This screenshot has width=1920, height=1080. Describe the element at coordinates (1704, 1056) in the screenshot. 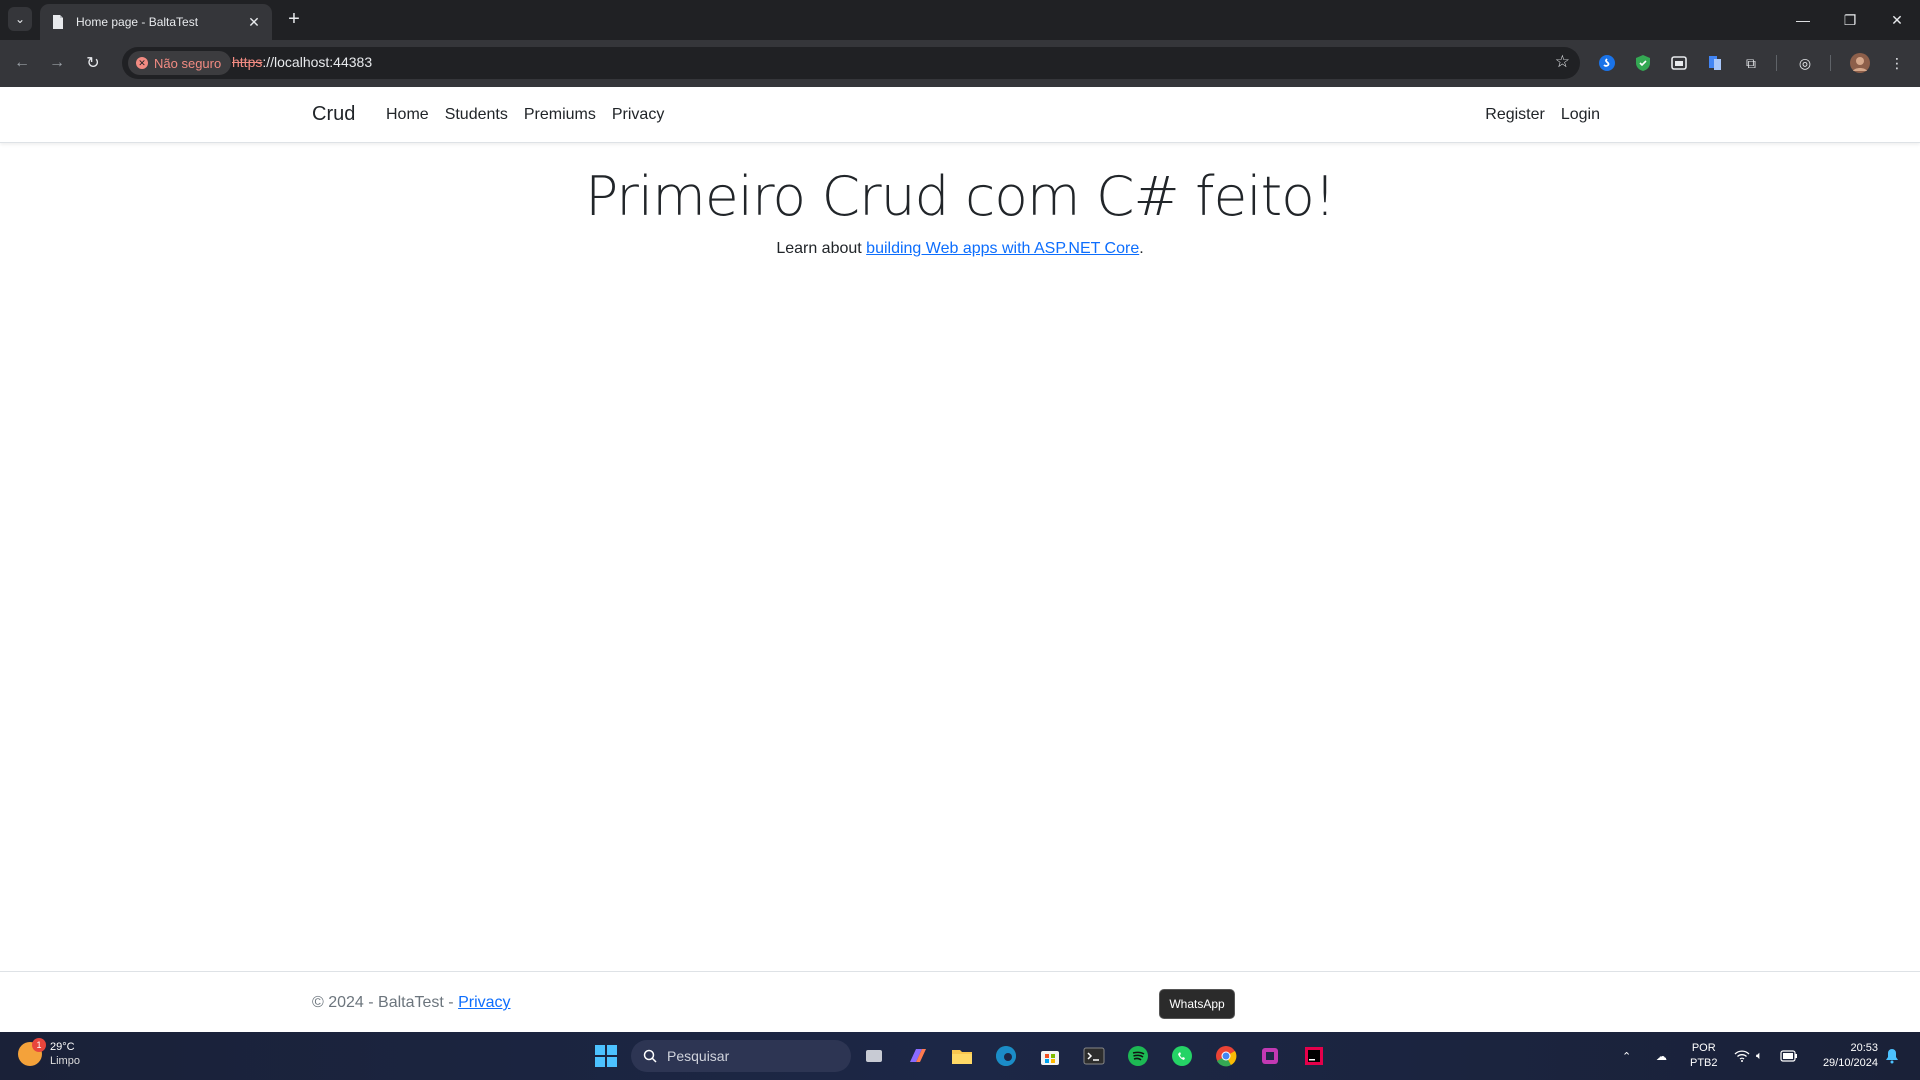

I see `language-indicator: POR PTB2` at that location.